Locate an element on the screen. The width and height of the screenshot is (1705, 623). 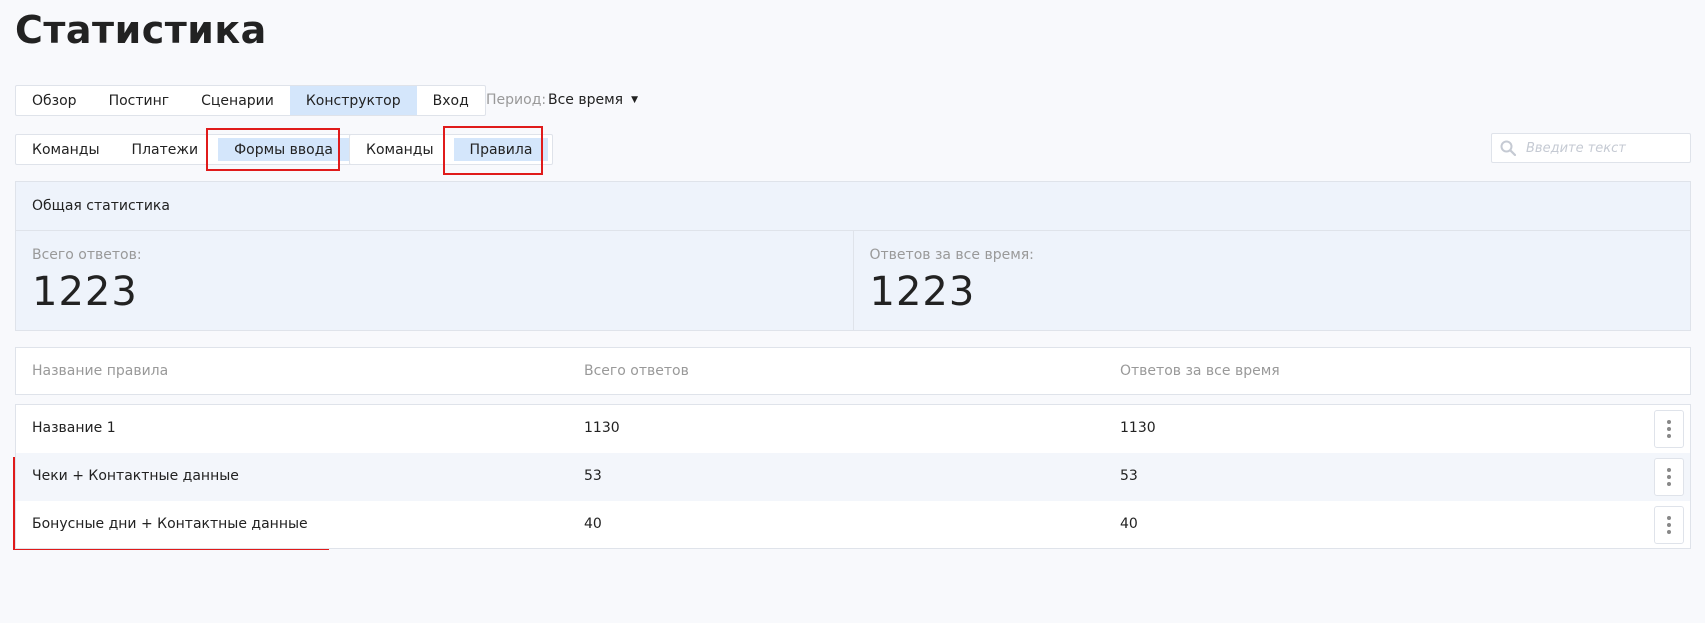
period-dropdown: Все время ▼ is located at coordinates (593, 100).